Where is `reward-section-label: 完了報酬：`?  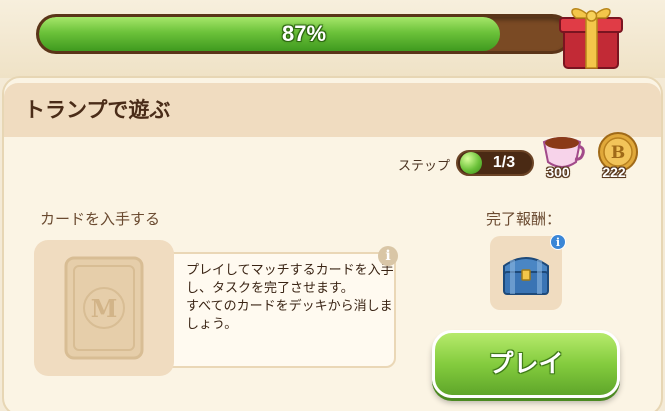
reward-section-label: 完了報酬： is located at coordinates (524, 219).